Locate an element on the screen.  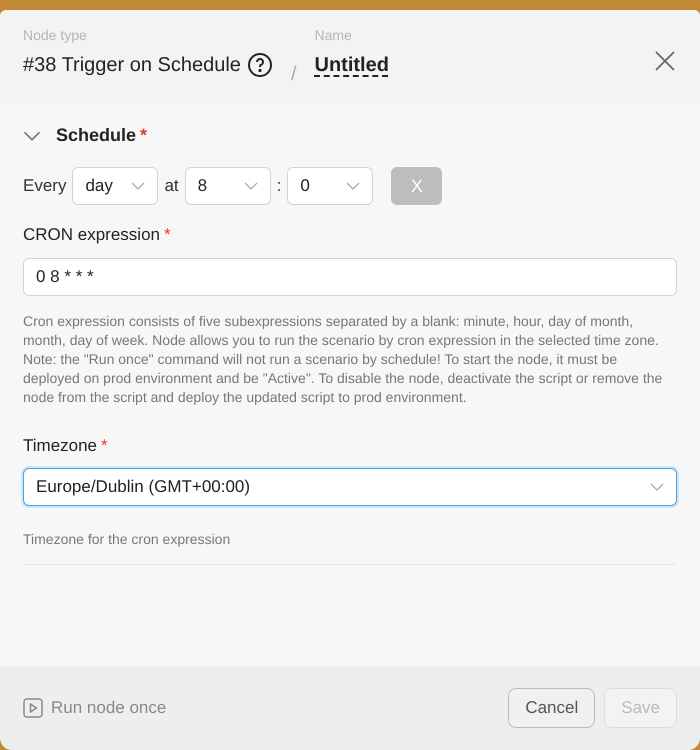
at-label: at is located at coordinates (171, 186).